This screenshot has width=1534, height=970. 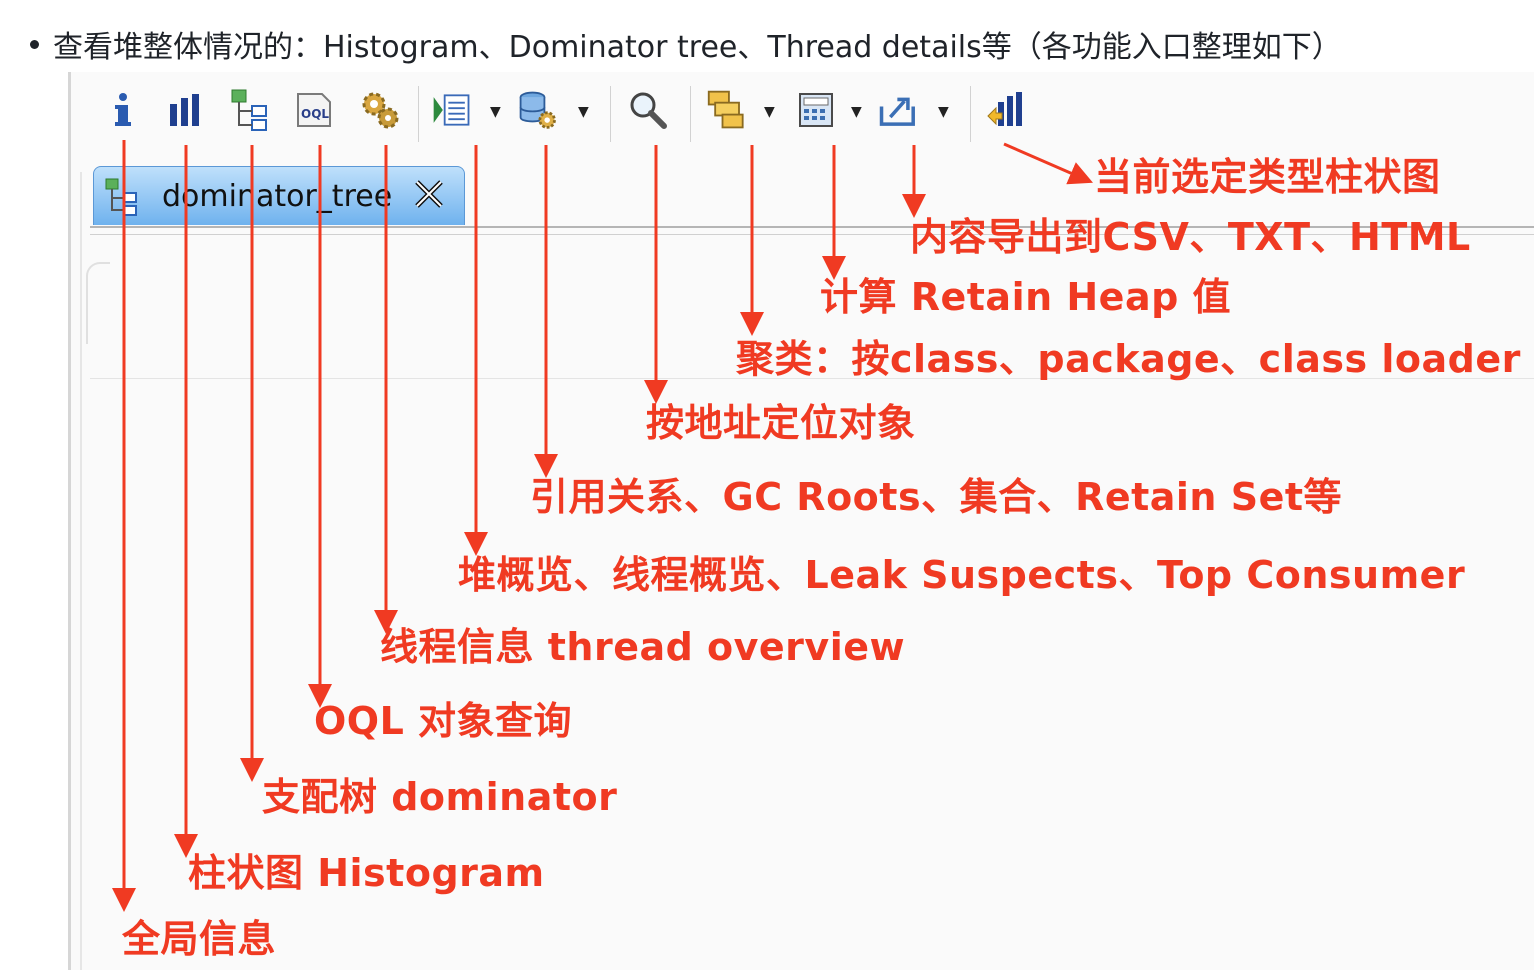 I want to click on panel-edge, so click(x=81, y=571).